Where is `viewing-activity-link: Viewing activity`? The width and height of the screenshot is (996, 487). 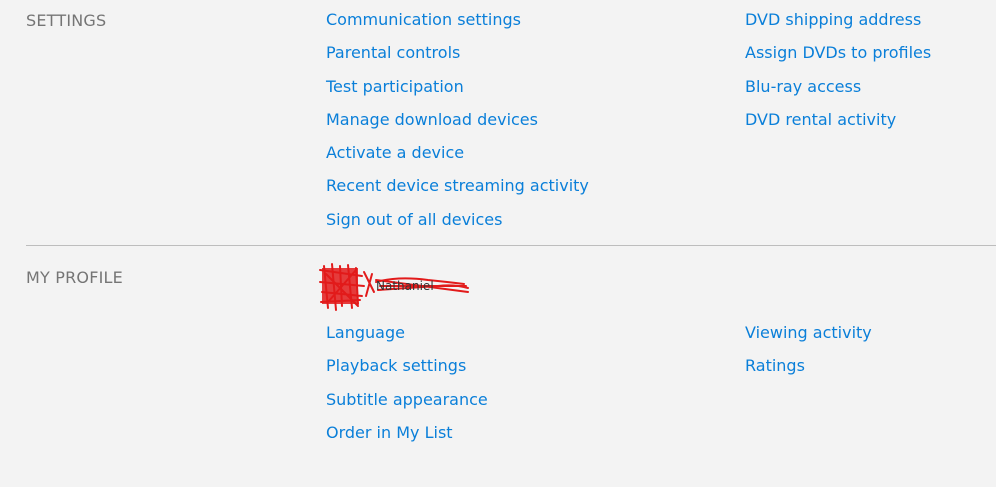
viewing-activity-link: Viewing activity is located at coordinates (808, 339).